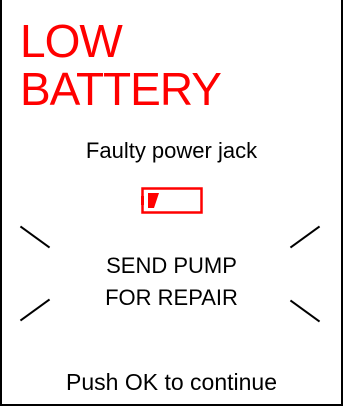 The image size is (343, 406). I want to click on repair-message-line-1: SEND PUMP, so click(171, 265).